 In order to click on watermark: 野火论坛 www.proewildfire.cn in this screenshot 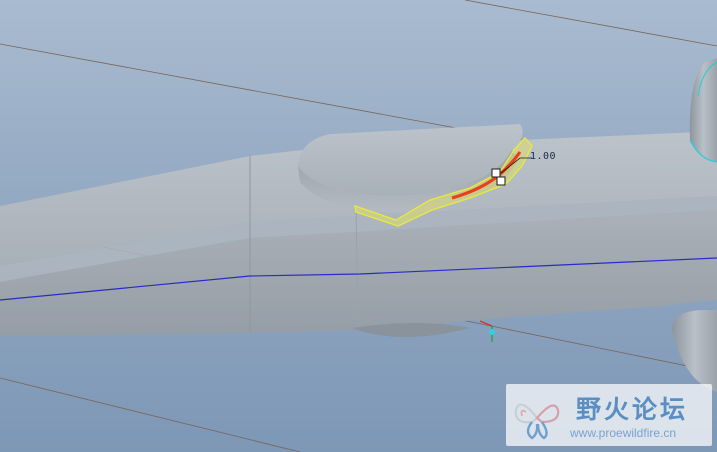, I will do `click(609, 415)`.